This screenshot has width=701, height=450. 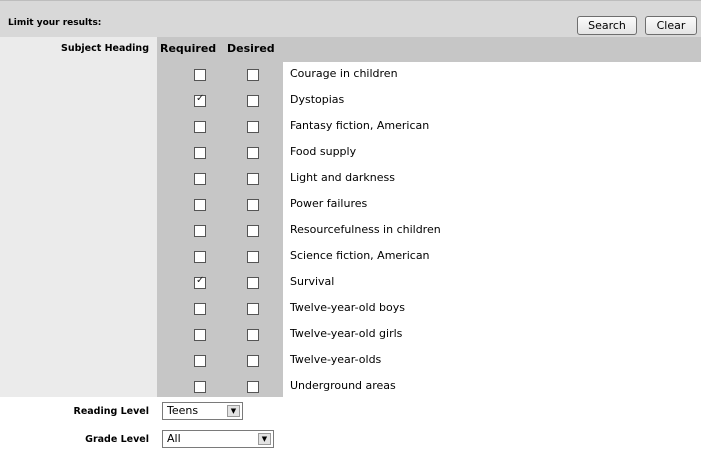 I want to click on subject-row: Fantasy fiction, American, so click(x=429, y=127).